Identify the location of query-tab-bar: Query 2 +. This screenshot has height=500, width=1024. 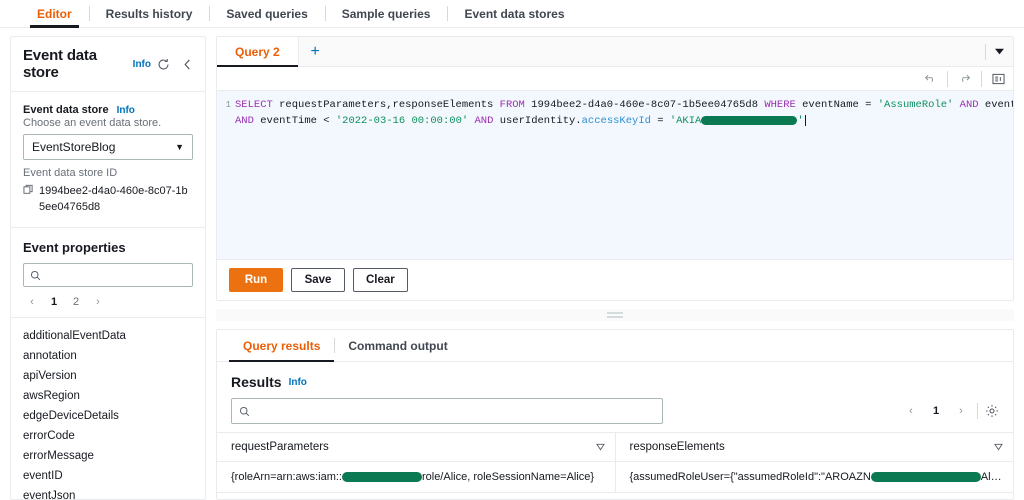
(615, 52).